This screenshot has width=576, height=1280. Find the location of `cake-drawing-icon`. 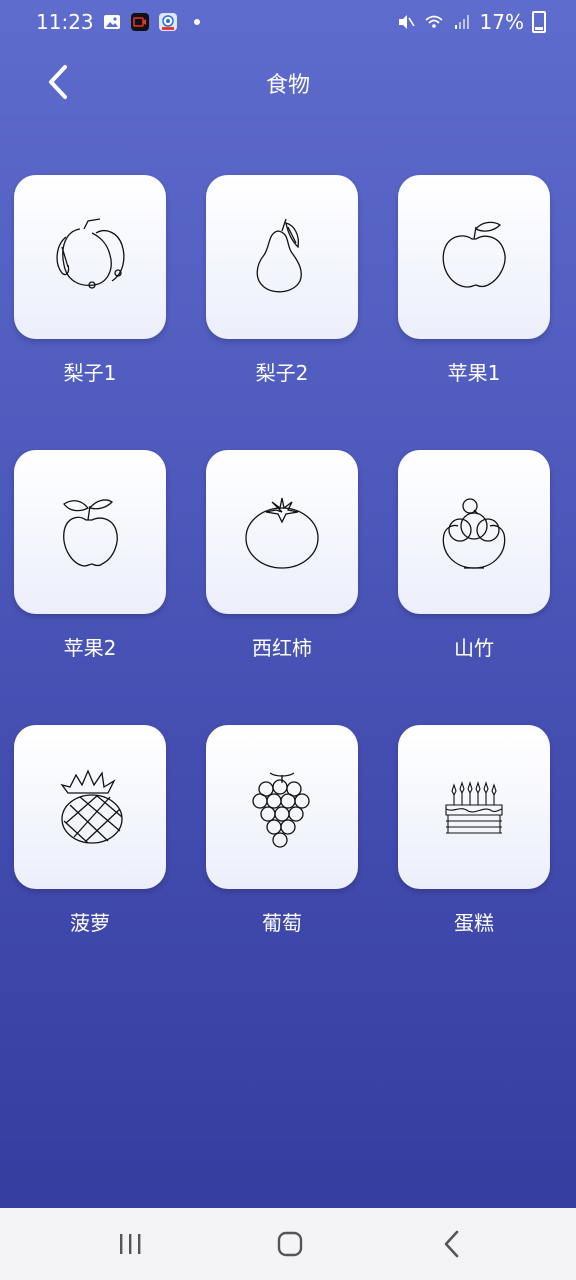

cake-drawing-icon is located at coordinates (474, 807).